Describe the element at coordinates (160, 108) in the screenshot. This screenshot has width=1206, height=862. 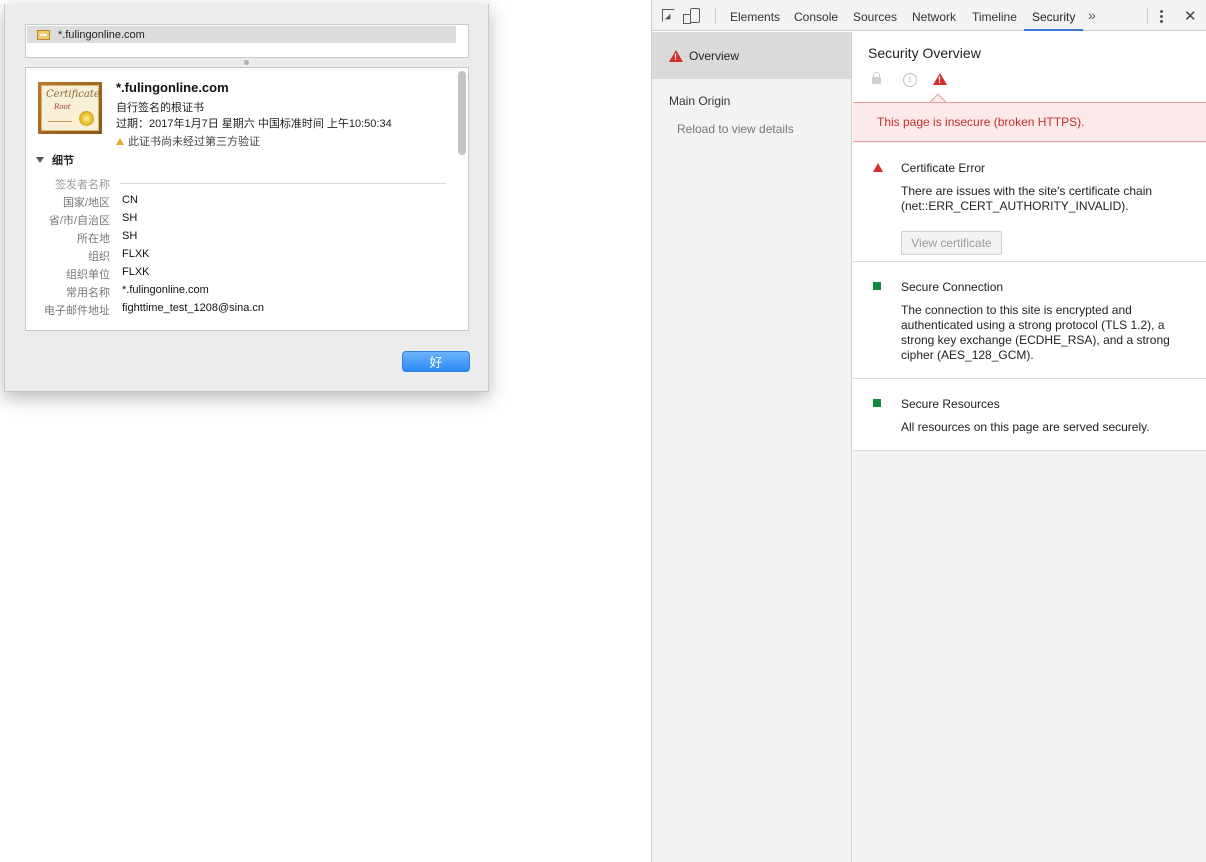
I see `certificate-type: 自行签名的根证书` at that location.